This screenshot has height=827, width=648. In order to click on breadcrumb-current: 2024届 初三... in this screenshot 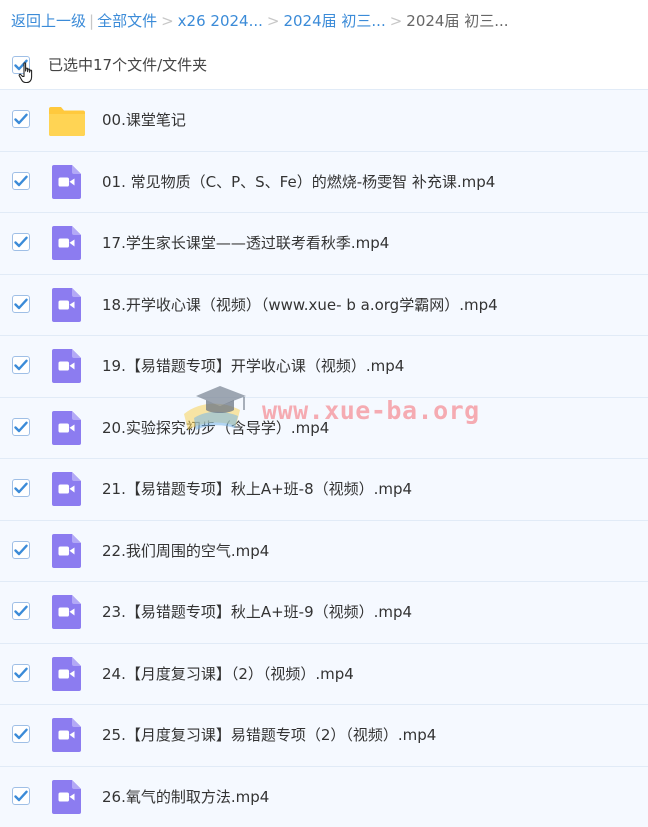, I will do `click(457, 21)`.